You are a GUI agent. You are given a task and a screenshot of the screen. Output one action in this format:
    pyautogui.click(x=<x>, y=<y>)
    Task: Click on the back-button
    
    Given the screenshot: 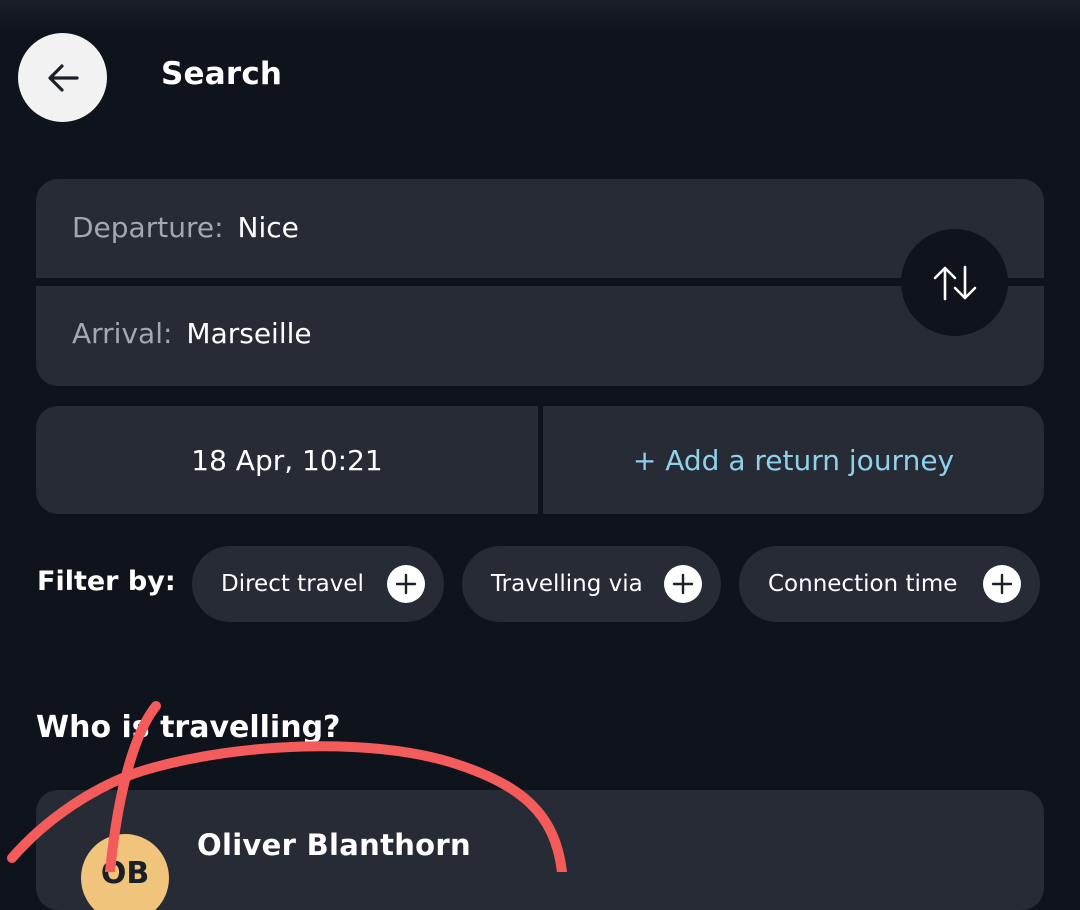 What is the action you would take?
    pyautogui.click(x=62, y=77)
    